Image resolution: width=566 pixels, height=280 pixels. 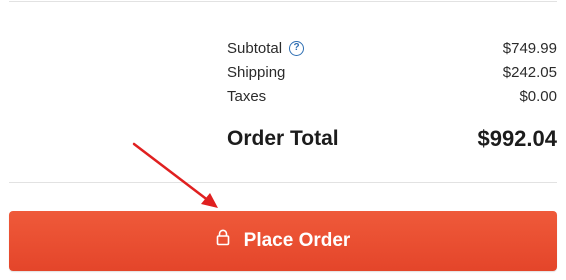 I want to click on shipping-label: Shipping, so click(x=256, y=72).